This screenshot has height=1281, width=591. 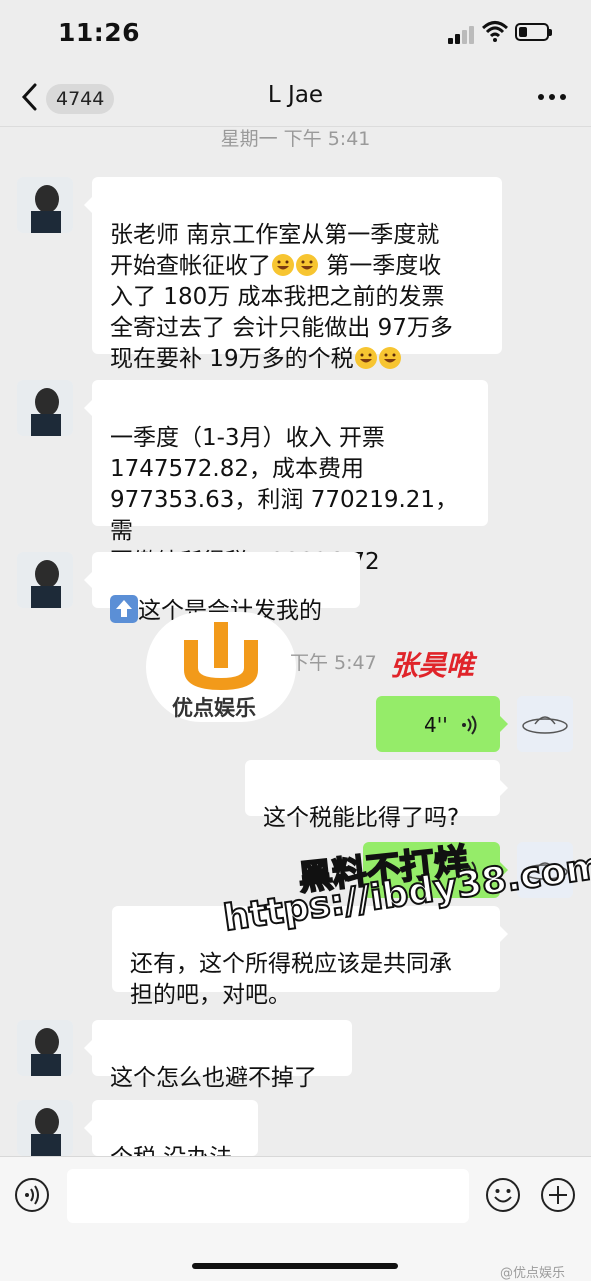 What do you see at coordinates (295, 95) in the screenshot?
I see `chat-title: L Jae` at bounding box center [295, 95].